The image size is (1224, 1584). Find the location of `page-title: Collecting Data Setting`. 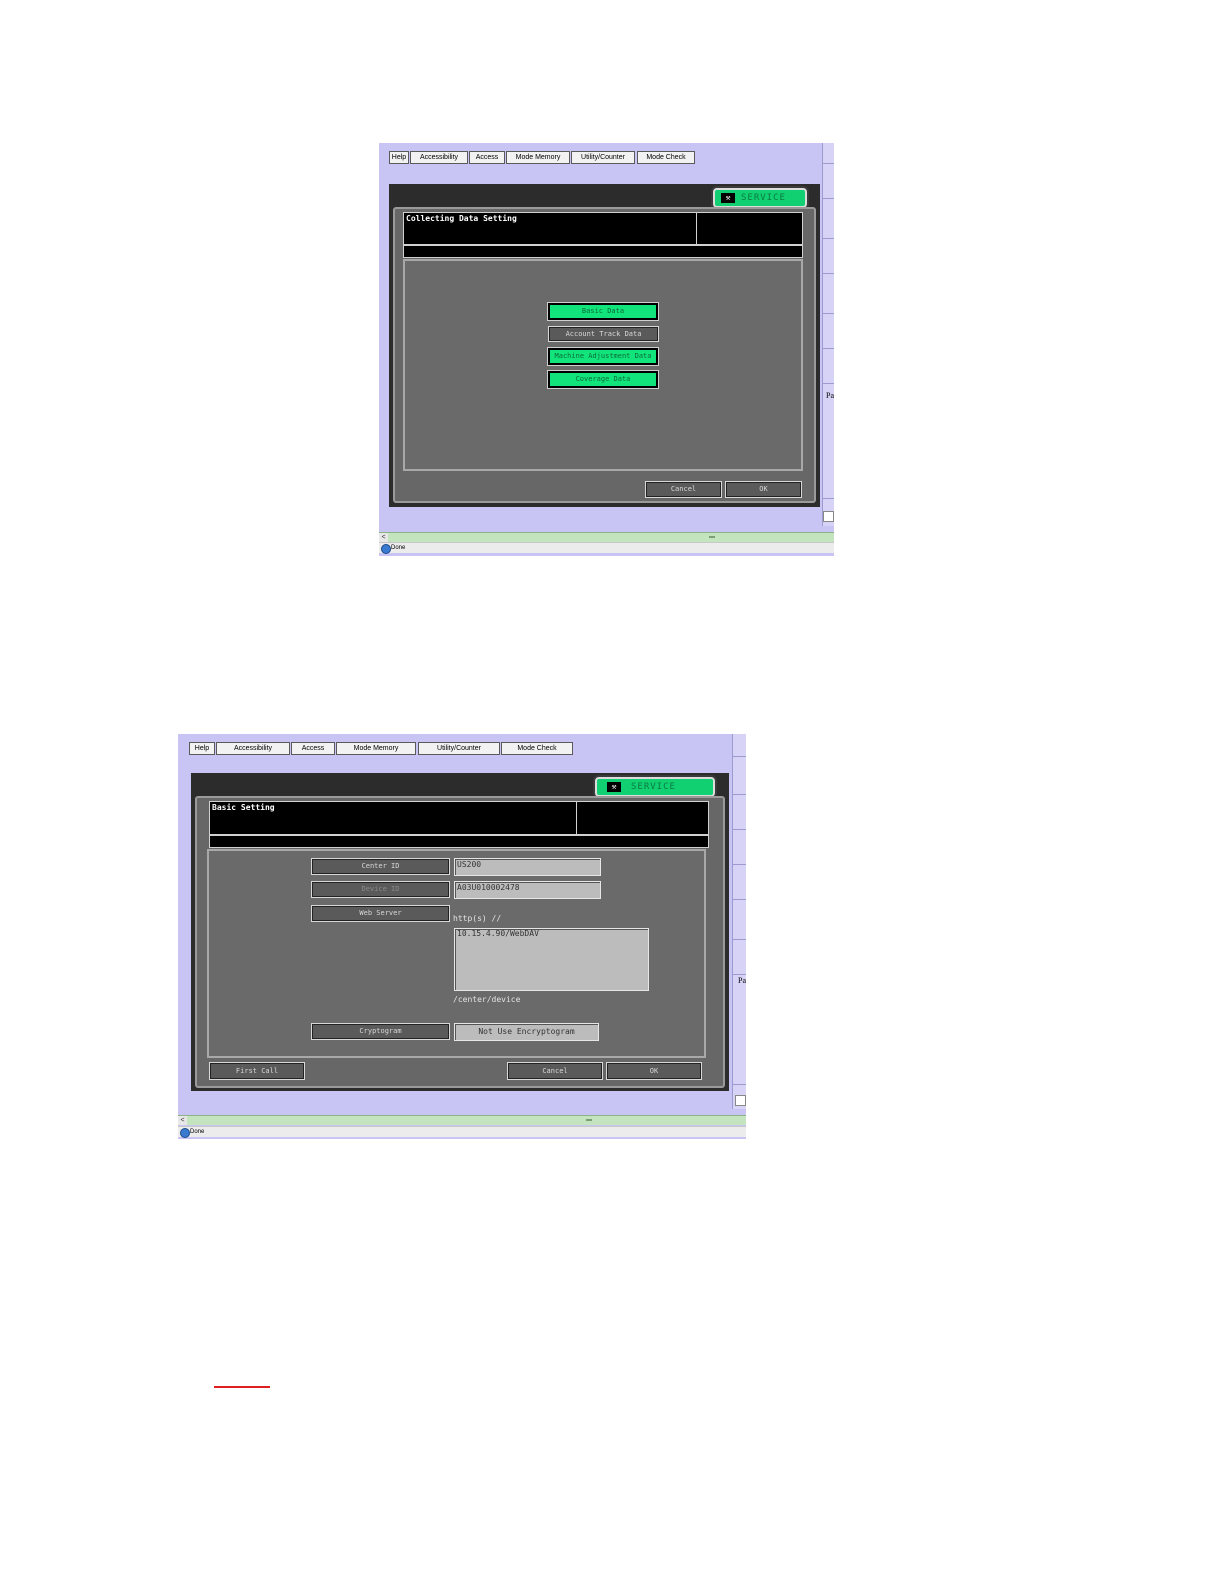

page-title: Collecting Data Setting is located at coordinates (461, 218).